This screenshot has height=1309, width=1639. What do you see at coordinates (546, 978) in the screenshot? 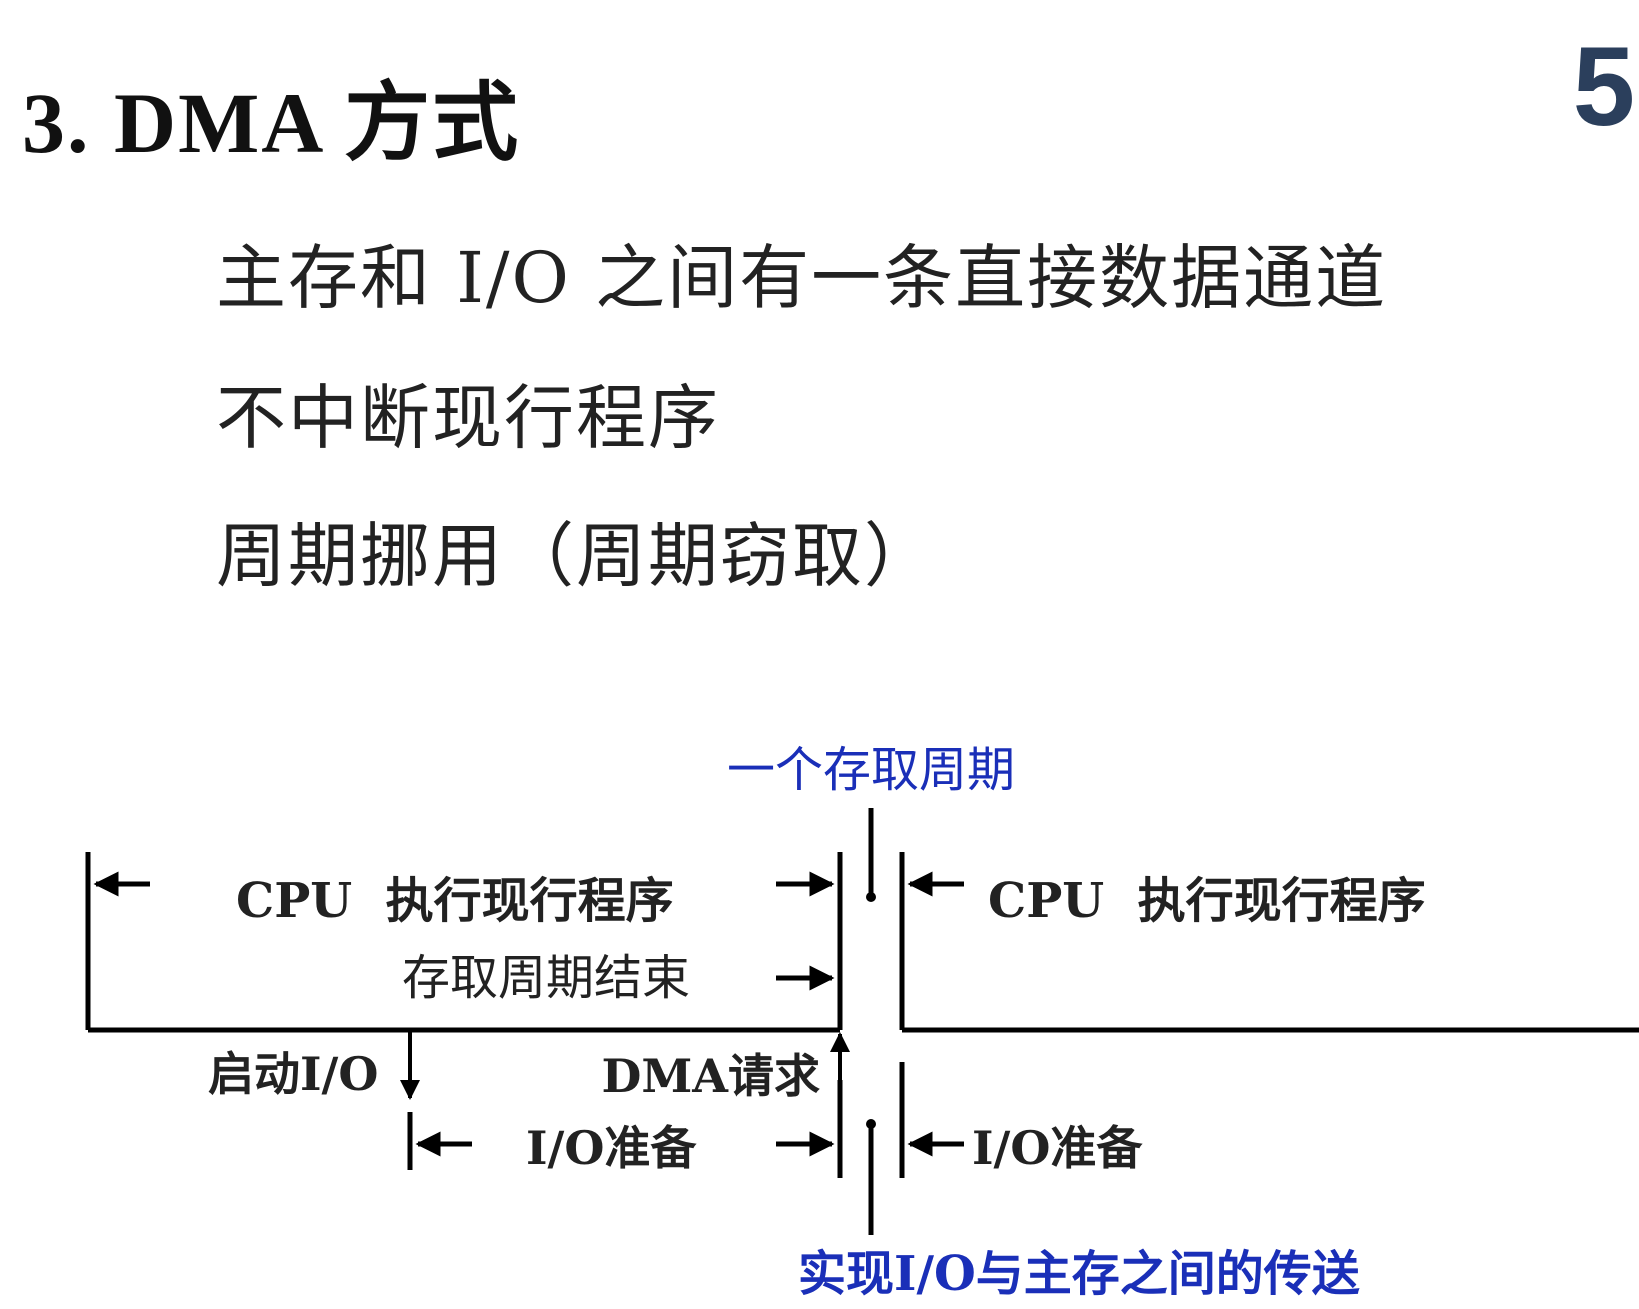
I see `access-cycle-end-label: 存取周期结束` at bounding box center [546, 978].